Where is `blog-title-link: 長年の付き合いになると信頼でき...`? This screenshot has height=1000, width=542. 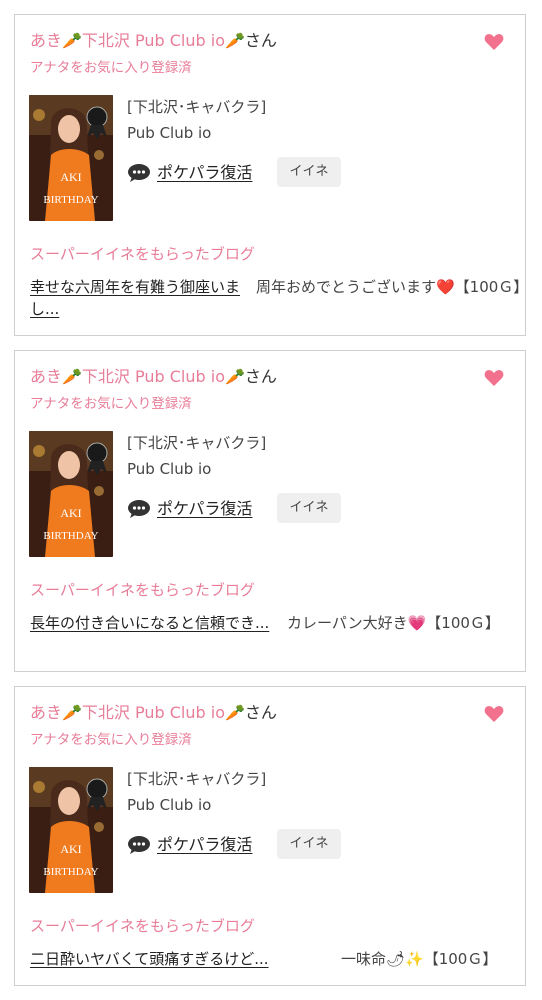 blog-title-link: 長年の付き合いになると信頼でき... is located at coordinates (150, 623).